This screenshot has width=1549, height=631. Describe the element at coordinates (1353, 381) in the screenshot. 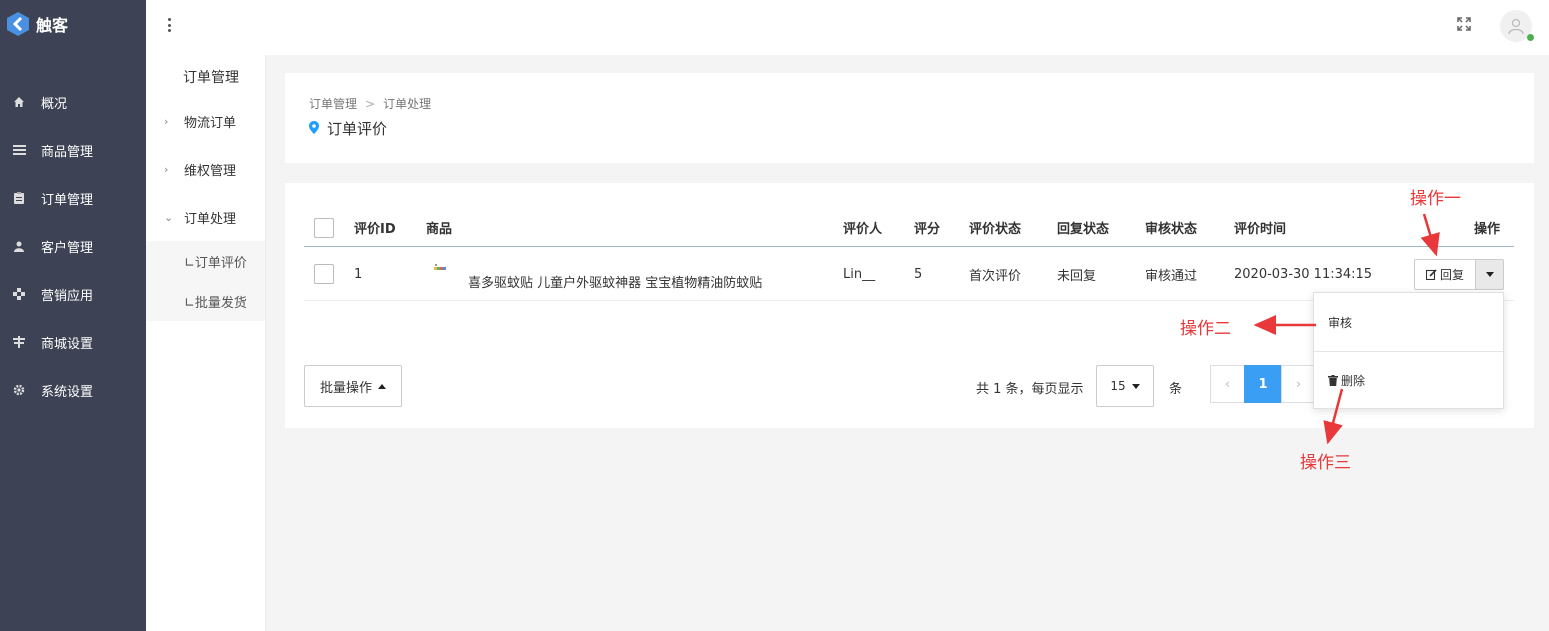

I see `delete-label: 删除` at that location.